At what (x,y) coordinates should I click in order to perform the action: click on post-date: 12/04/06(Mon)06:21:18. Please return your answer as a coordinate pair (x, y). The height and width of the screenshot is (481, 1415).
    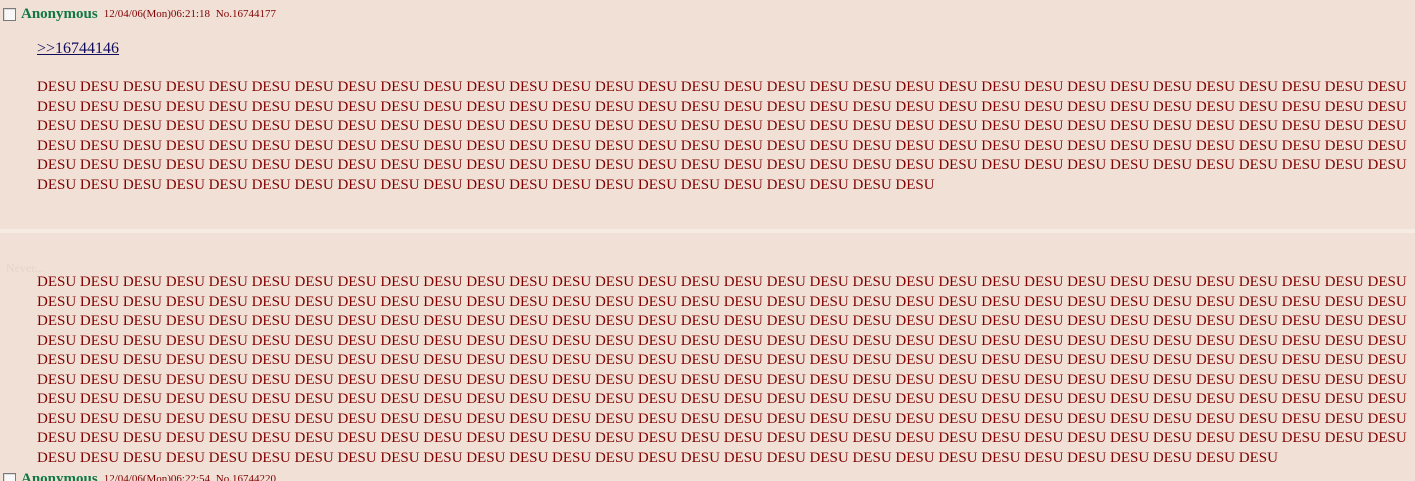
    Looking at the image, I should click on (157, 13).